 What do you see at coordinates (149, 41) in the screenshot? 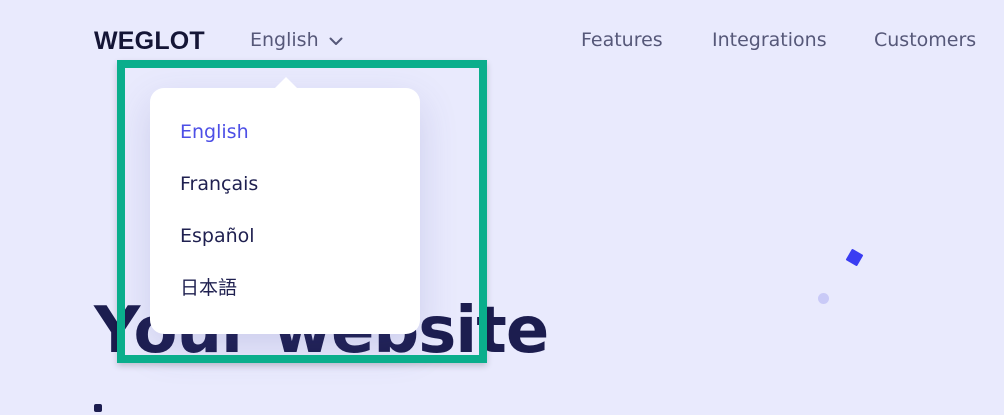
I see `weglot-logo: WEGLOT` at bounding box center [149, 41].